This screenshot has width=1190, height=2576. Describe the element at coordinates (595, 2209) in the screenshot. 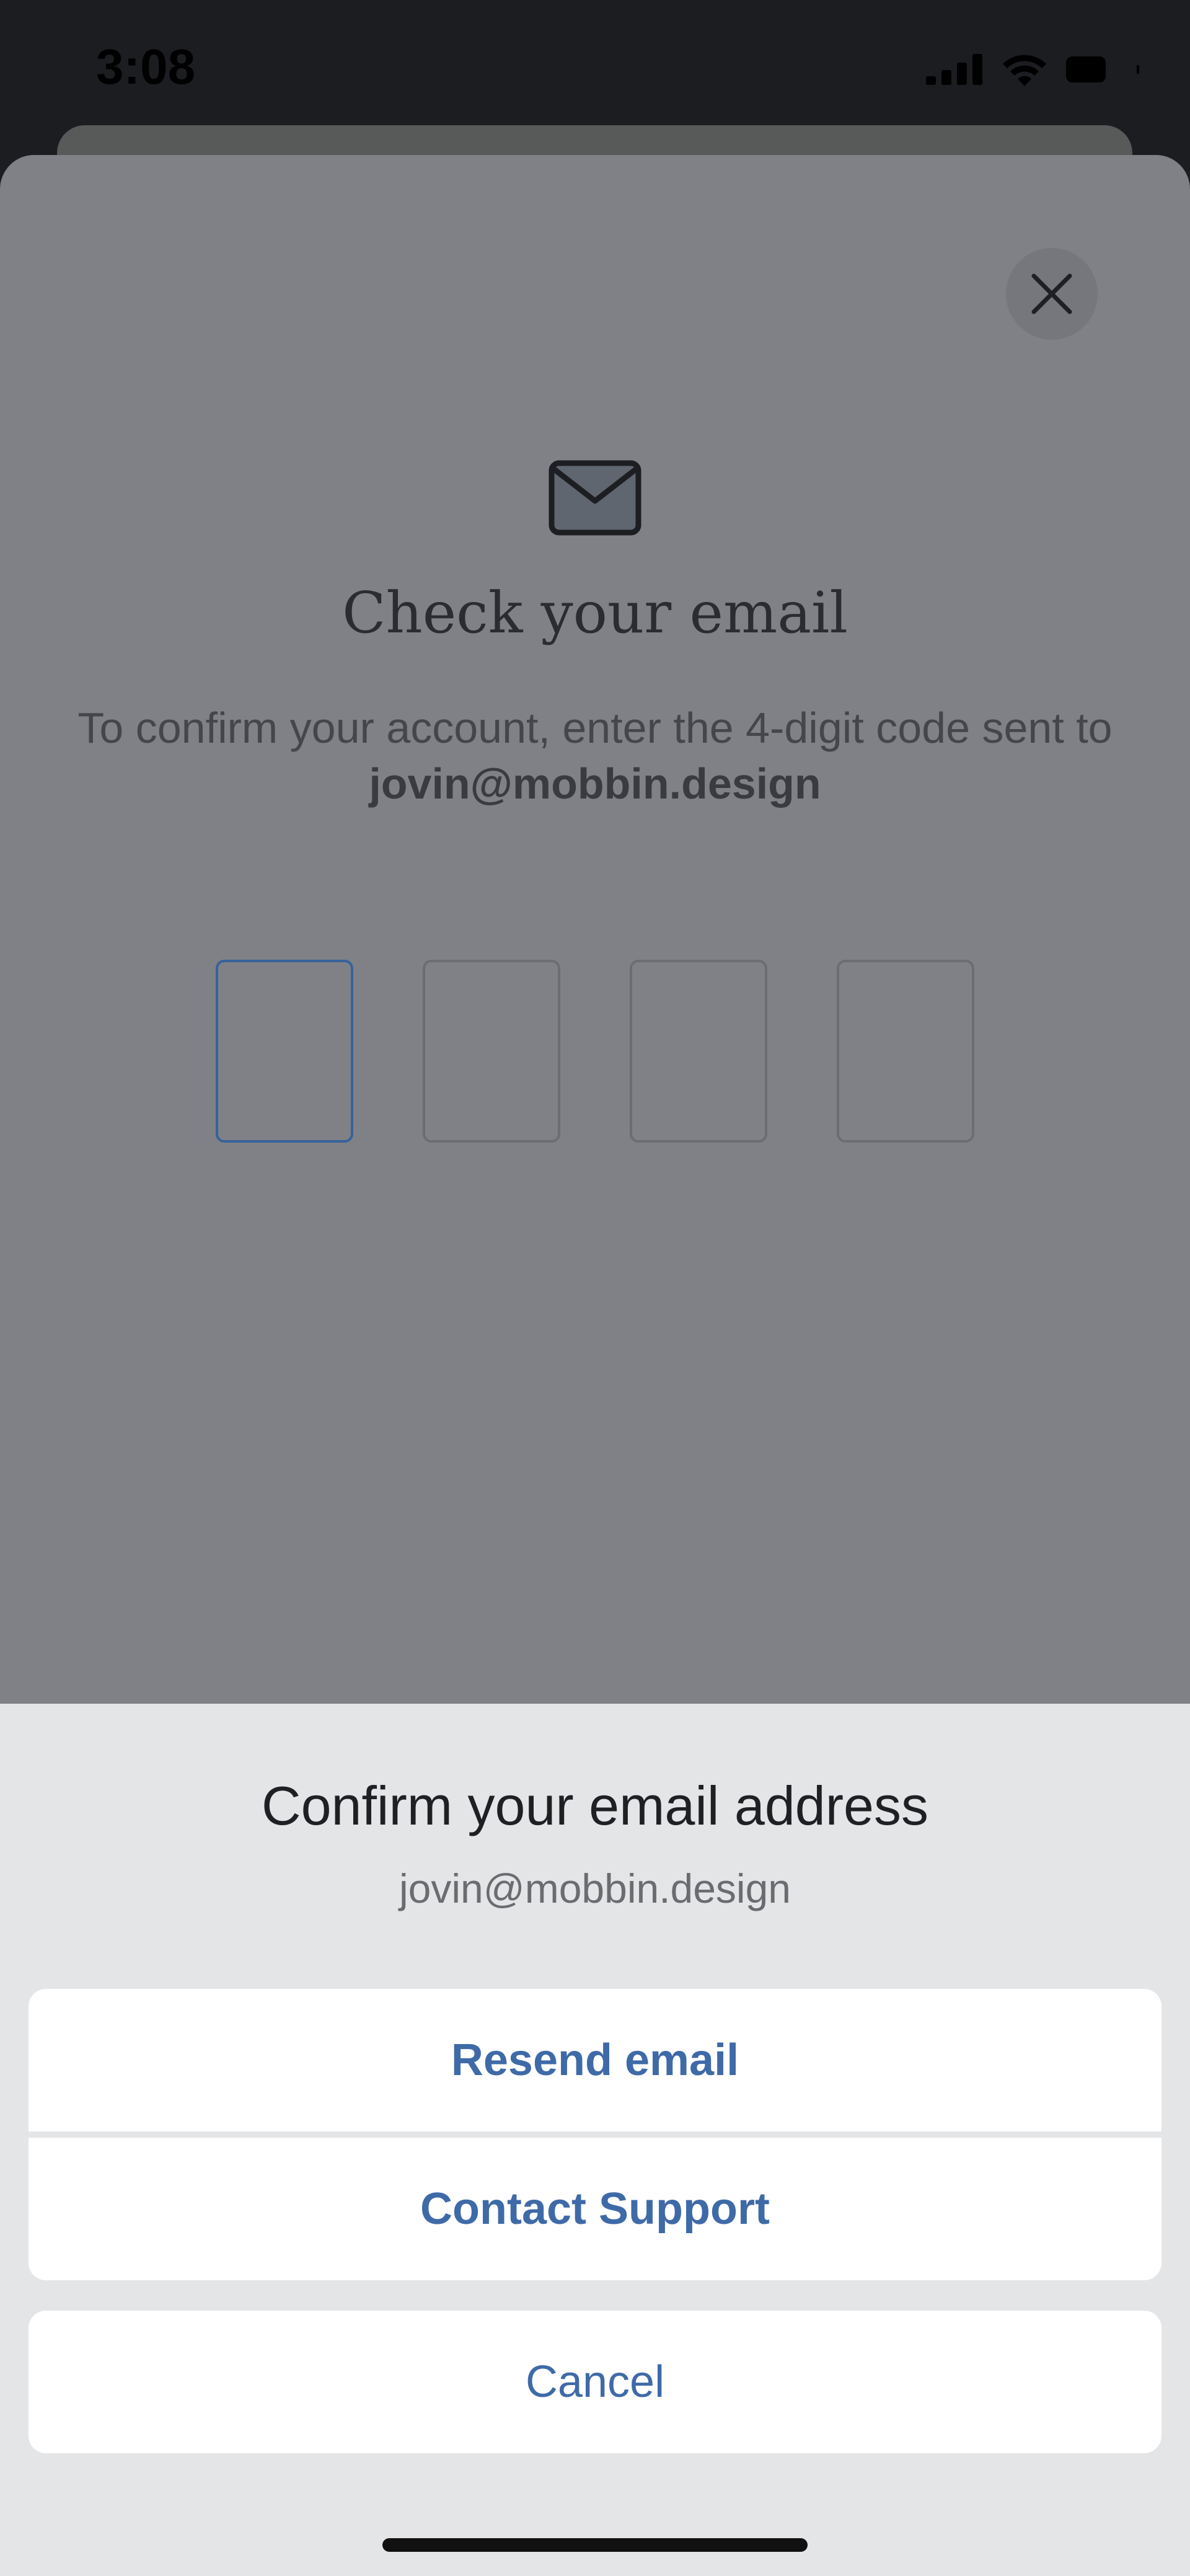

I see `contact-support-button: Contact Support` at that location.